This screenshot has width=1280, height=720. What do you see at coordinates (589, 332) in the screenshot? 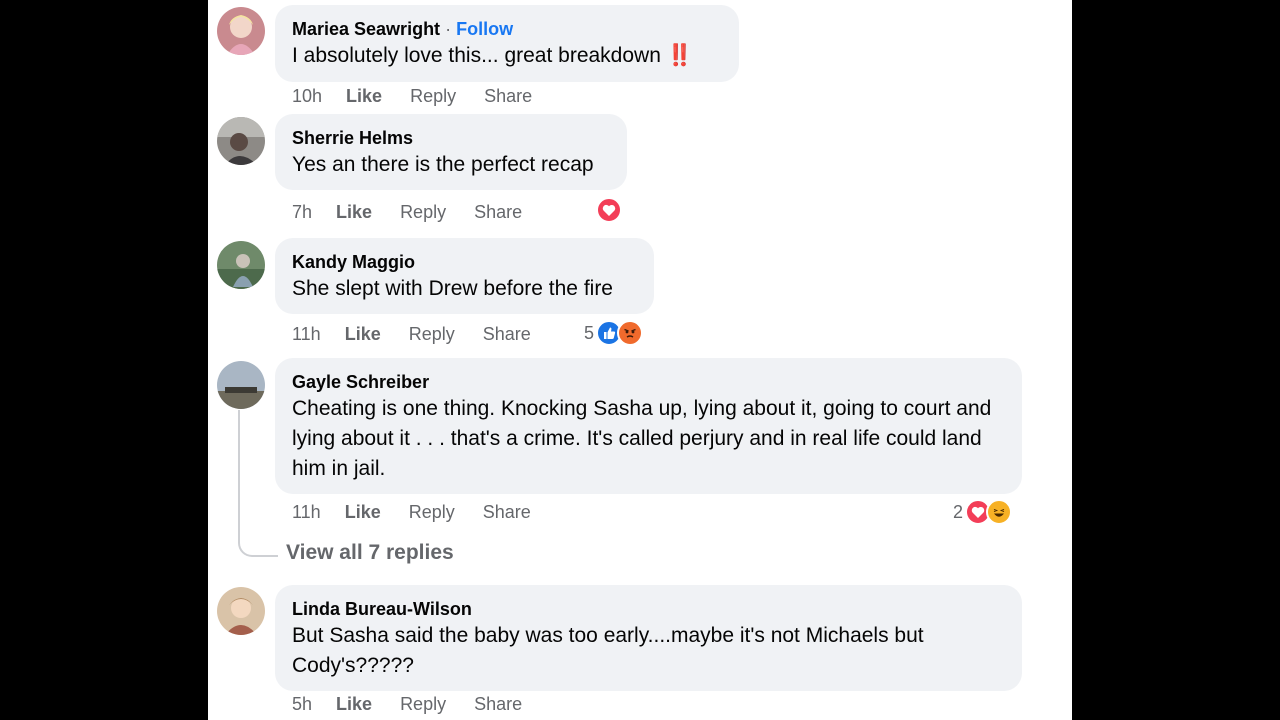
I see `reaction-count: 5` at bounding box center [589, 332].